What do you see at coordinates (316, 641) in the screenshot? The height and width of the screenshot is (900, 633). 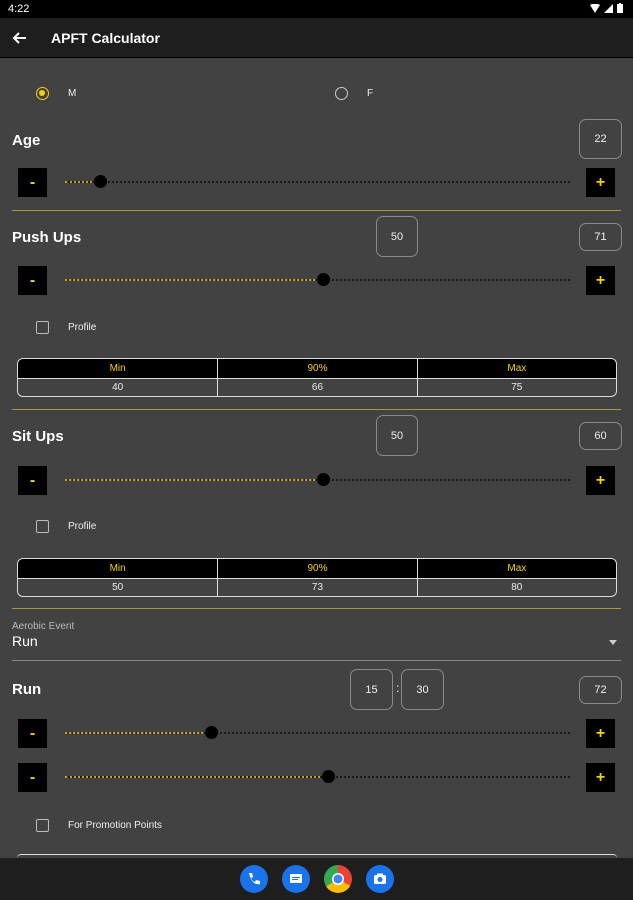 I see `aerobic-event-dropdown: Aerobic Event Run` at bounding box center [316, 641].